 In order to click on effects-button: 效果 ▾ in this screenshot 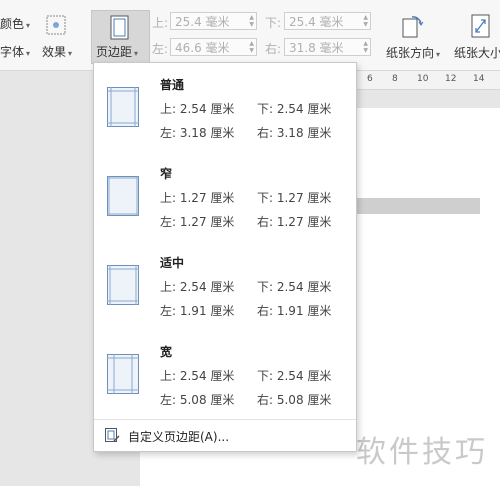, I will do `click(57, 51)`.